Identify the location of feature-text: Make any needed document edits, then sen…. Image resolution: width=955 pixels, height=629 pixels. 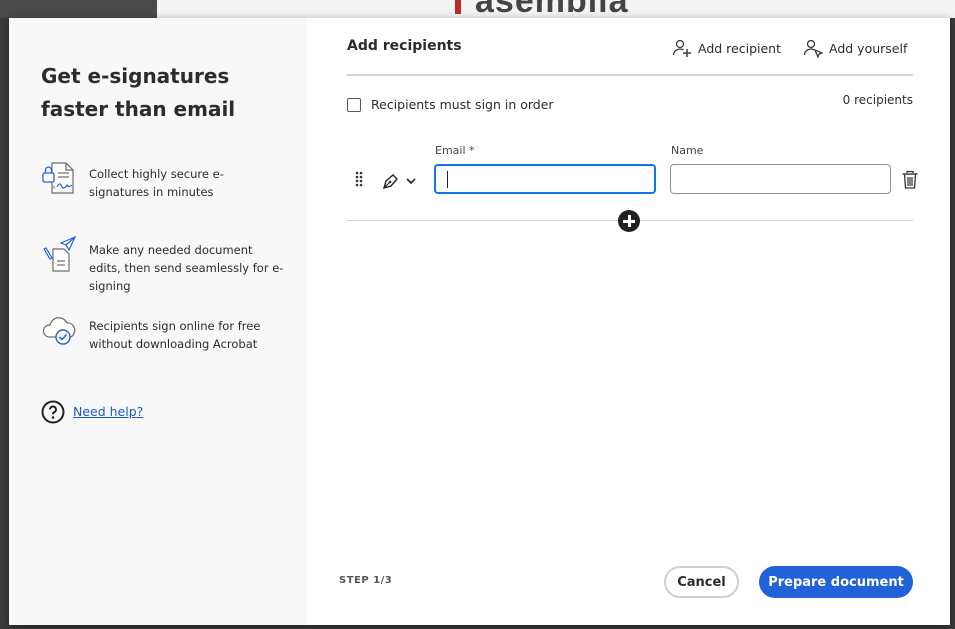
(186, 268).